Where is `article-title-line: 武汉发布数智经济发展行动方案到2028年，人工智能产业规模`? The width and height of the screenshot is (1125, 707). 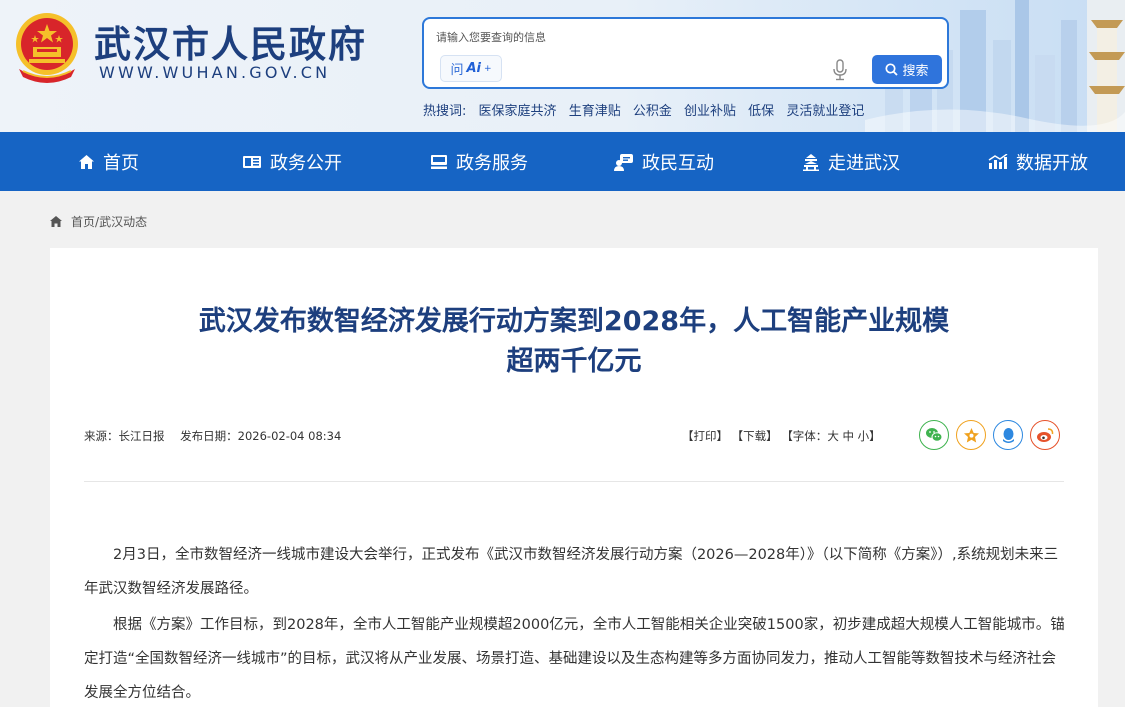
article-title-line: 武汉发布数智经济发展行动方案到2028年，人工智能产业规模 is located at coordinates (574, 321).